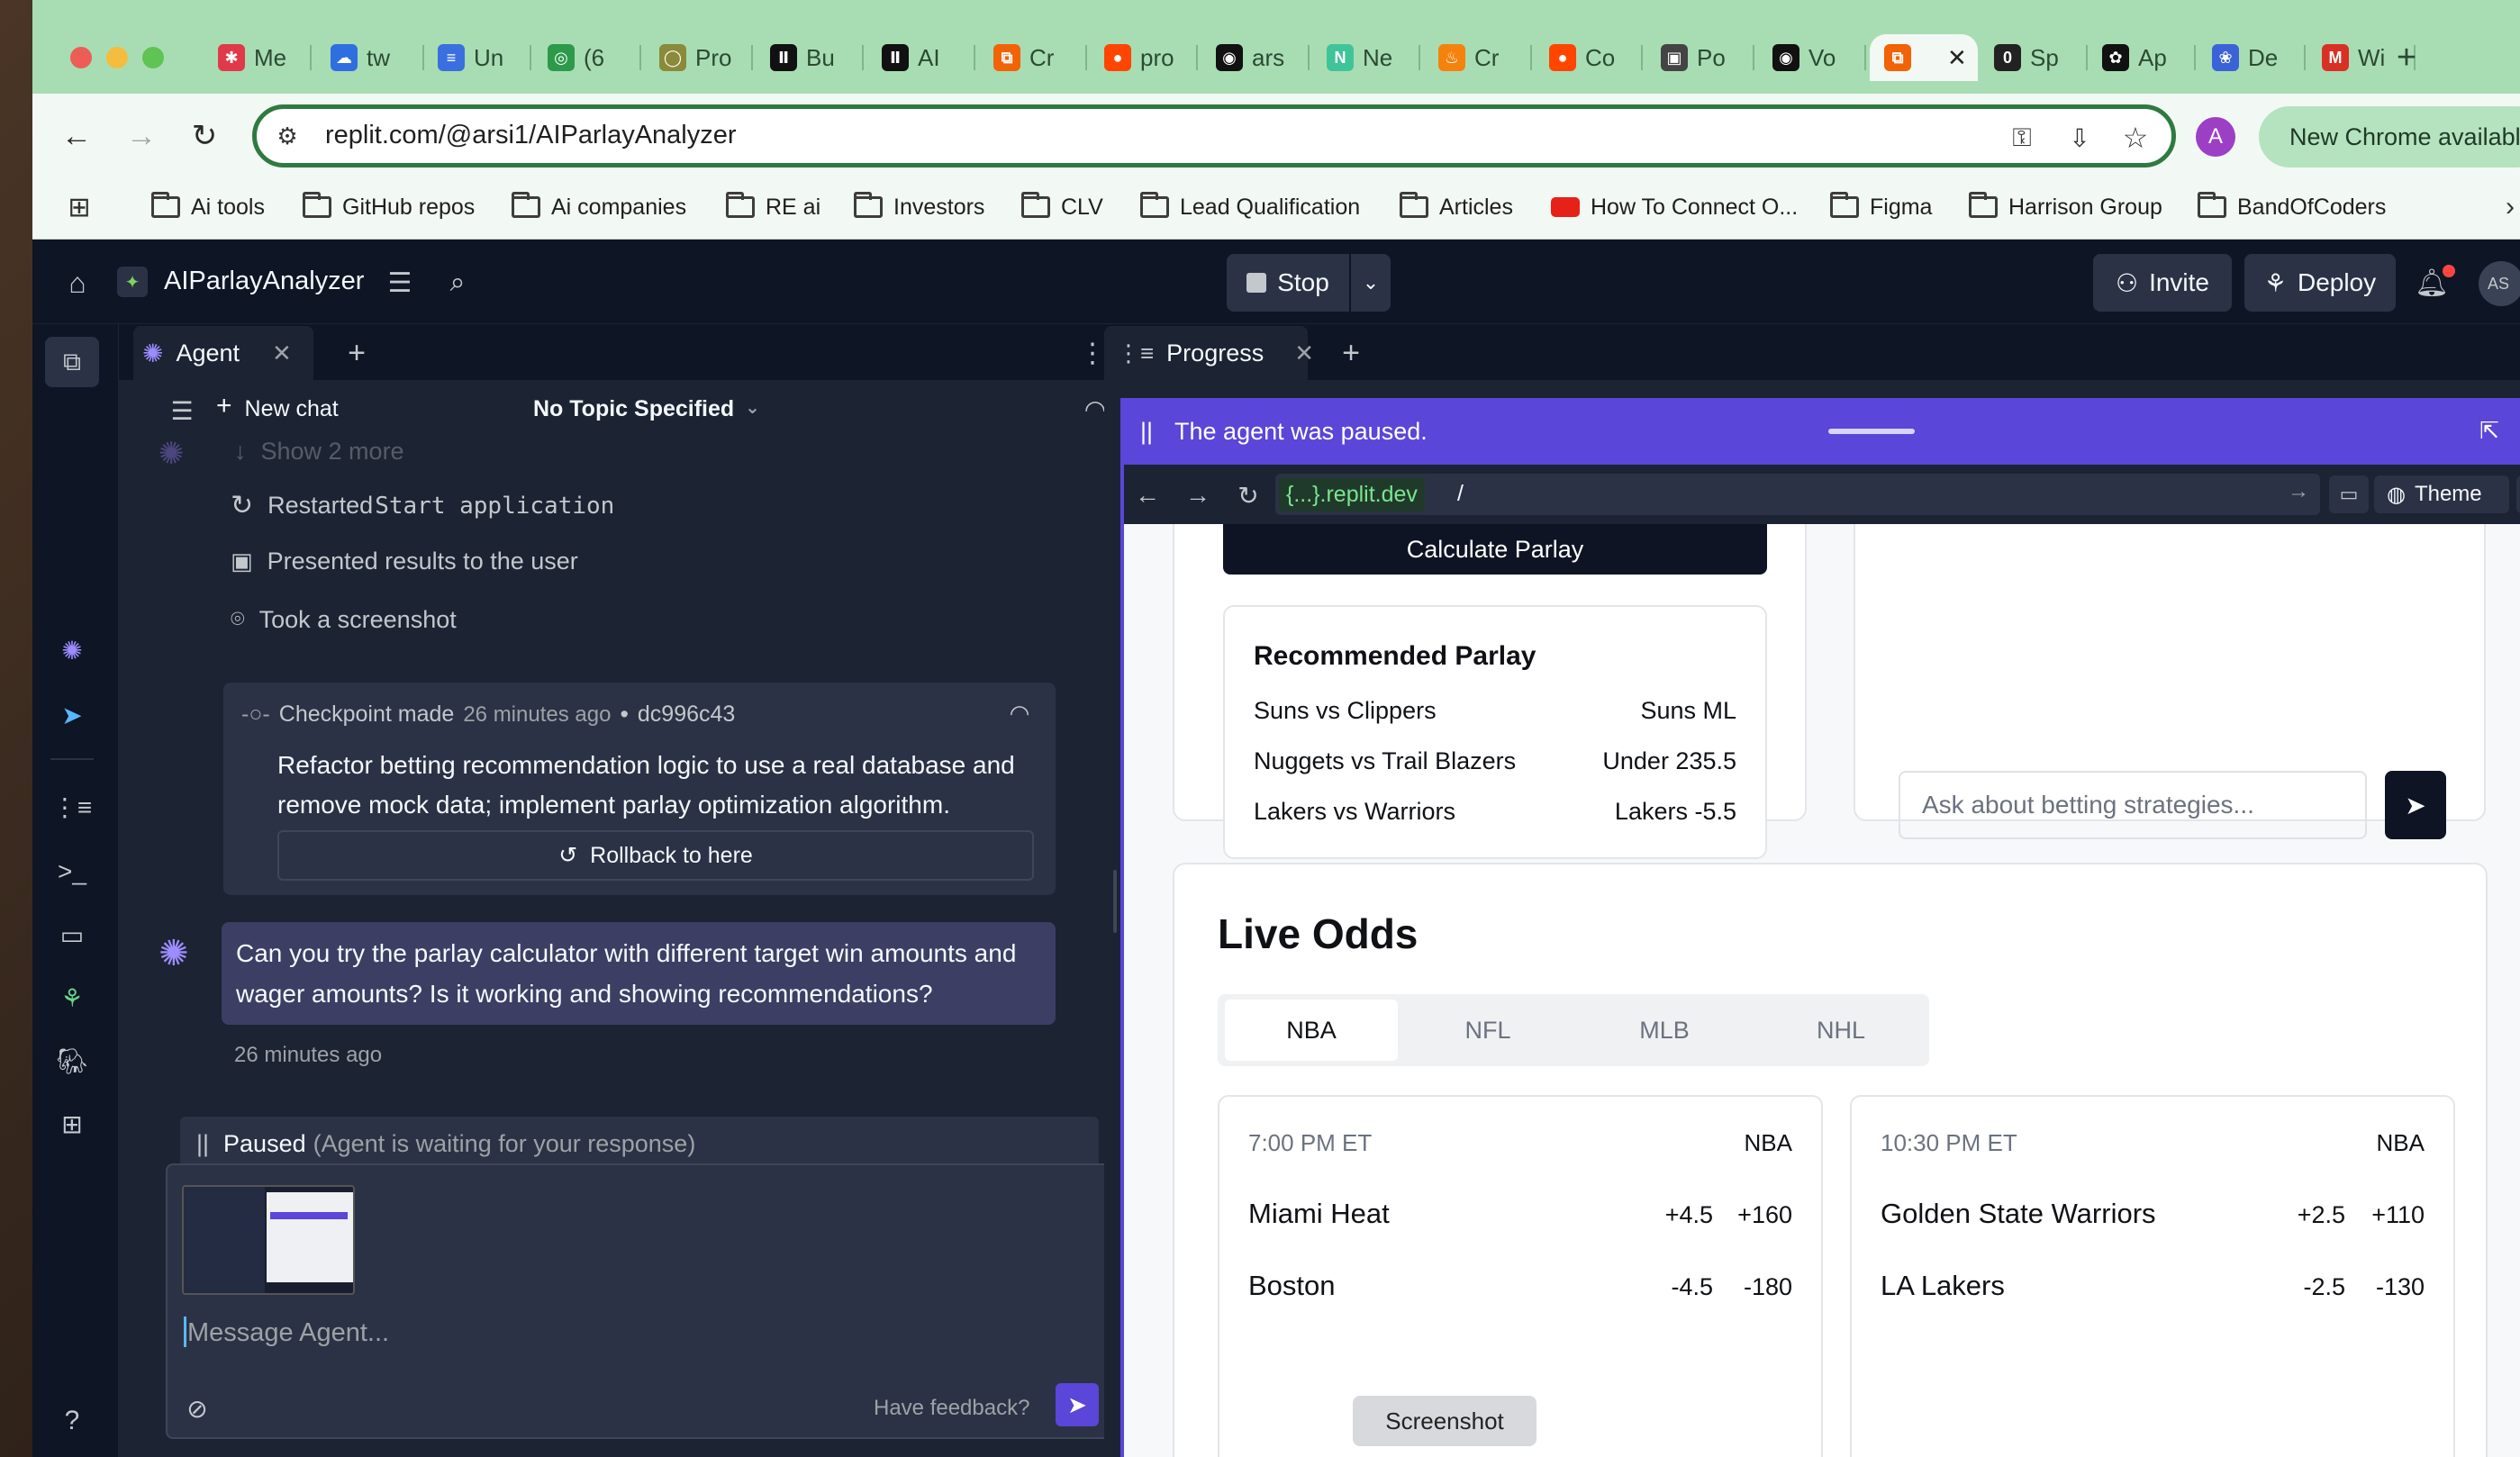 This screenshot has width=2520, height=1457. I want to click on go-arrow-icon: →, so click(2298, 492).